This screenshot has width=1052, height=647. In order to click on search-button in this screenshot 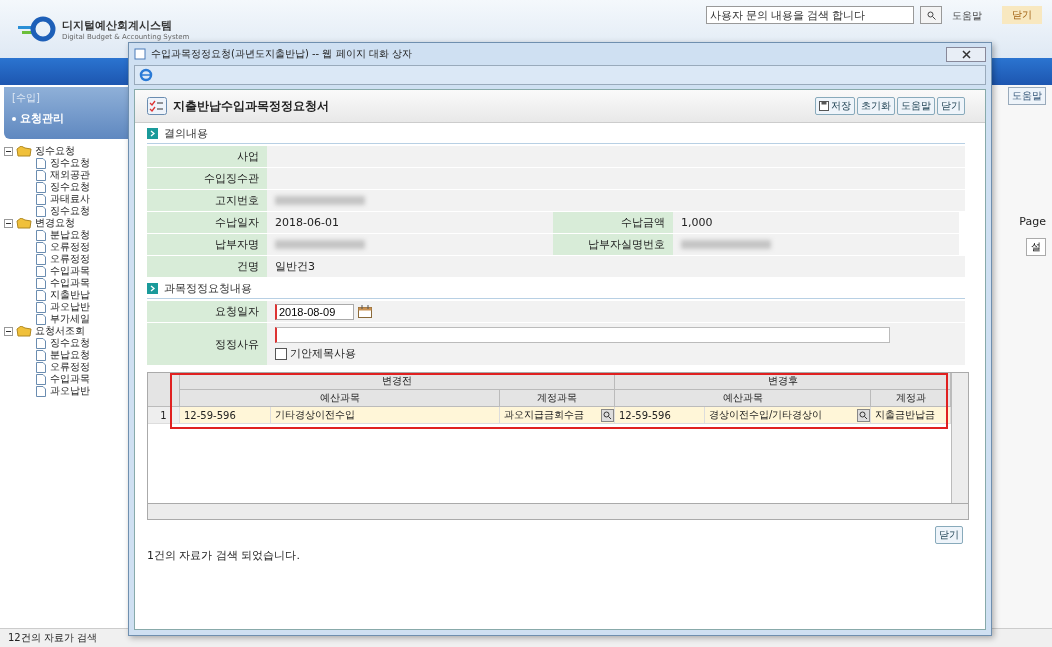, I will do `click(931, 15)`.